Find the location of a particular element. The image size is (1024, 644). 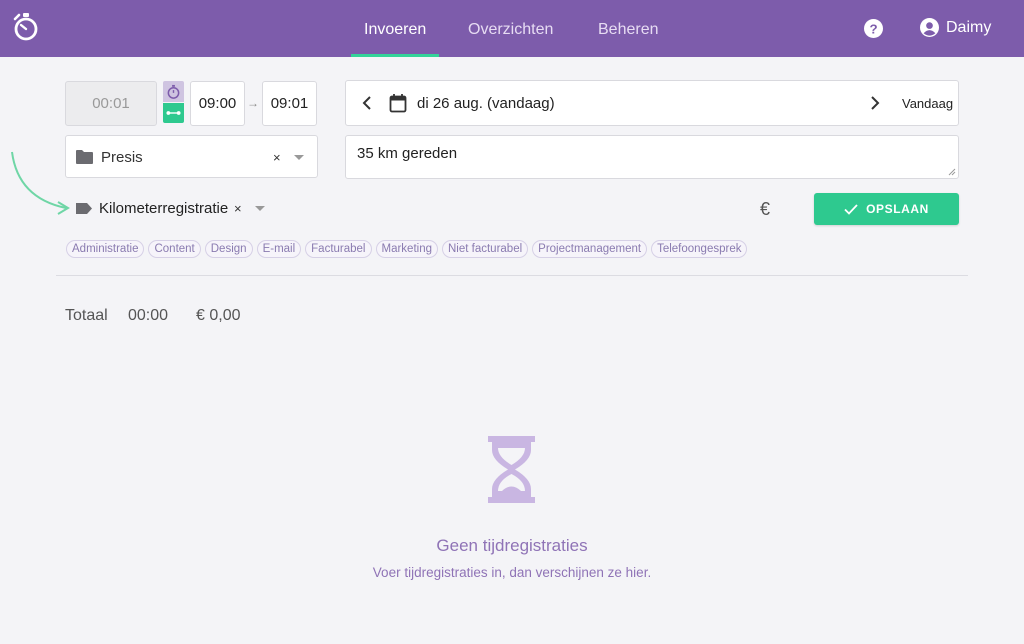

chevron-right-icon is located at coordinates (875, 103).